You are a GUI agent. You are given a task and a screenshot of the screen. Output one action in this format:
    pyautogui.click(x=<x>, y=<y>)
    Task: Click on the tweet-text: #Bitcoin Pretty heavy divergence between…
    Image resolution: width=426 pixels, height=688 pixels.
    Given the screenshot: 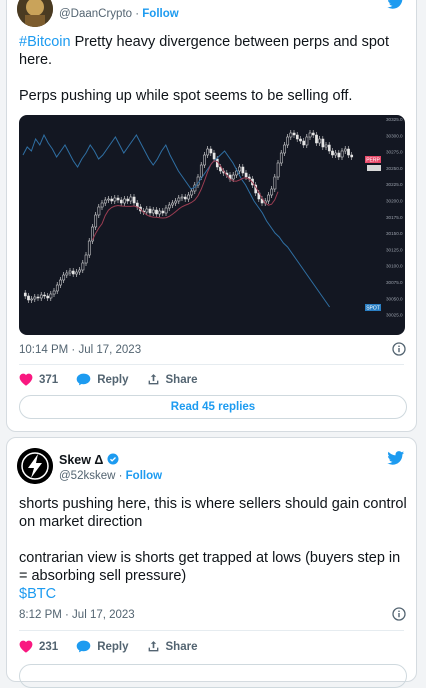 What is the action you would take?
    pyautogui.click(x=214, y=69)
    